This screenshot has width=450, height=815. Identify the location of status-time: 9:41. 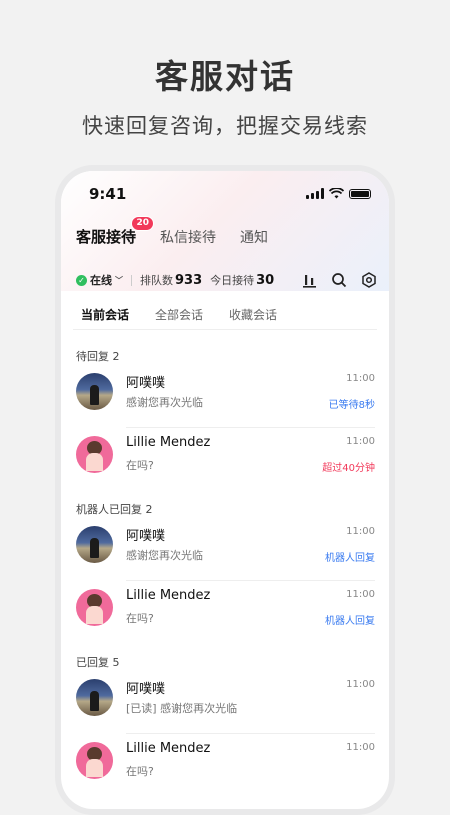
(108, 194).